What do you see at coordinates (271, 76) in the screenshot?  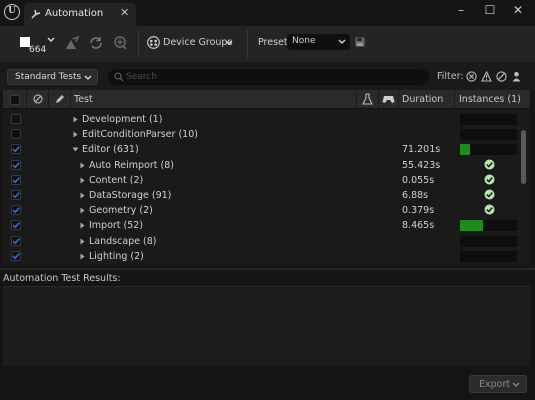 I see `search-input` at bounding box center [271, 76].